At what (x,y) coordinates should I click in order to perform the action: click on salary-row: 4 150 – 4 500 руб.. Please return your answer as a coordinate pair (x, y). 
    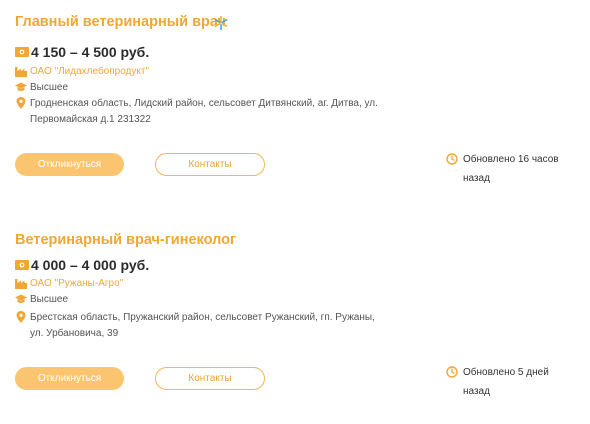
    Looking at the image, I should click on (82, 52).